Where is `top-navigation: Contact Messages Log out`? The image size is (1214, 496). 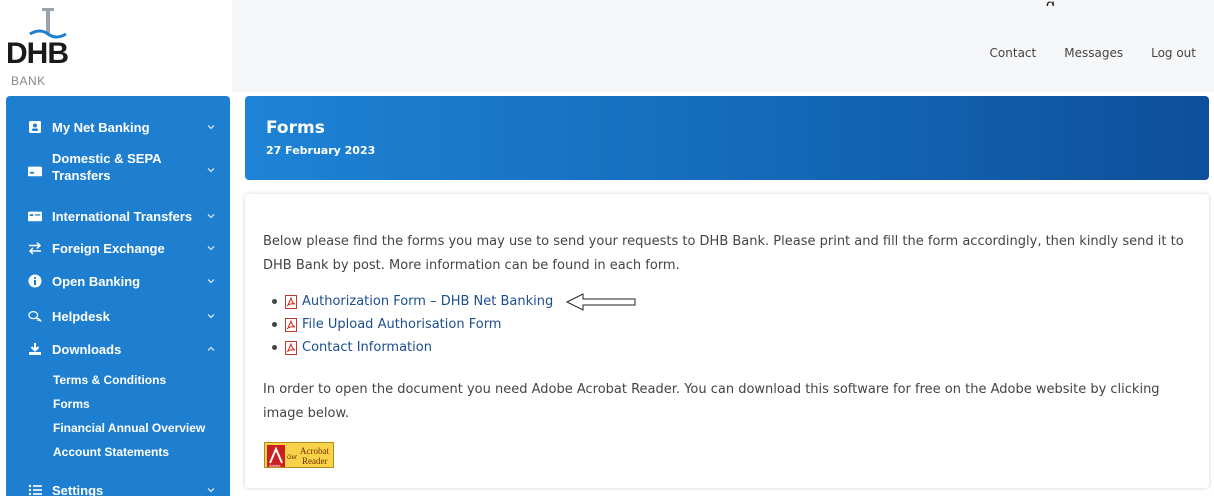 top-navigation: Contact Messages Log out is located at coordinates (1093, 53).